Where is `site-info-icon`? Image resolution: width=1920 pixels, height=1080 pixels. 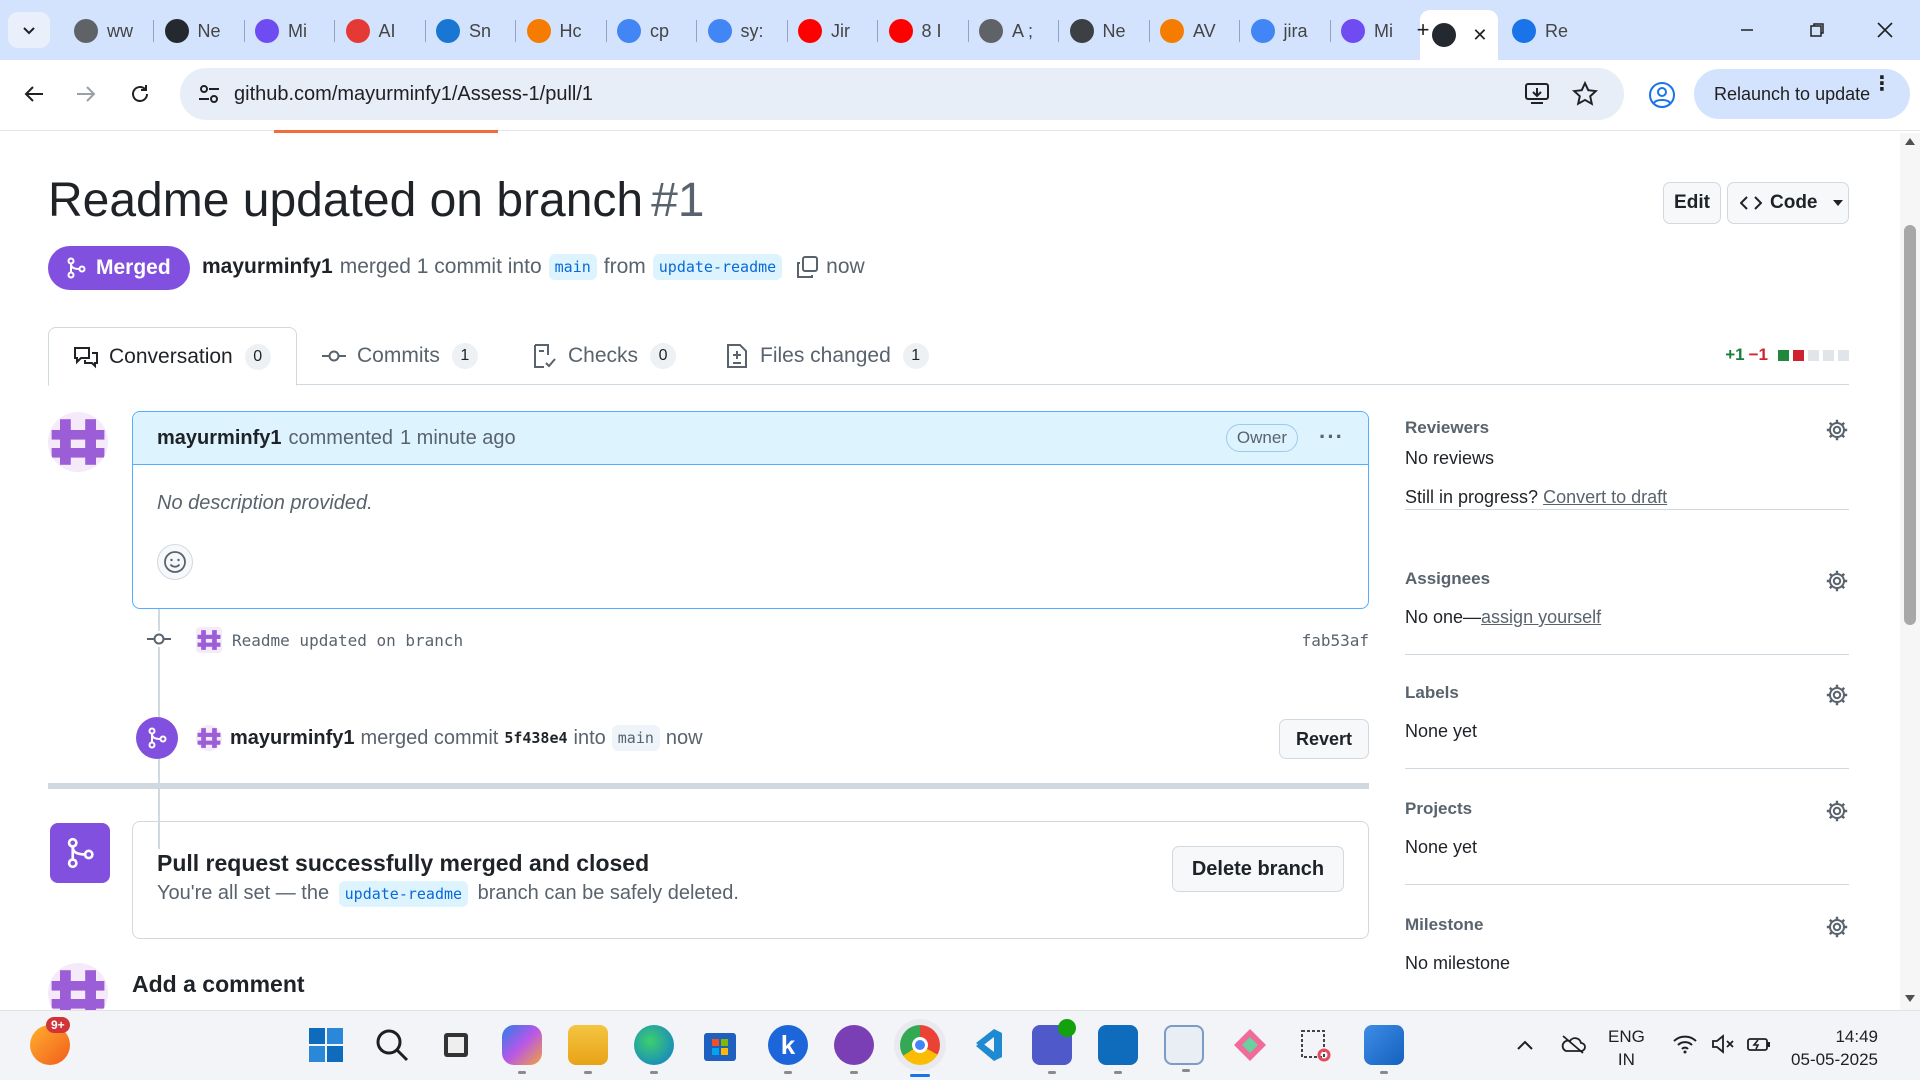 site-info-icon is located at coordinates (209, 94).